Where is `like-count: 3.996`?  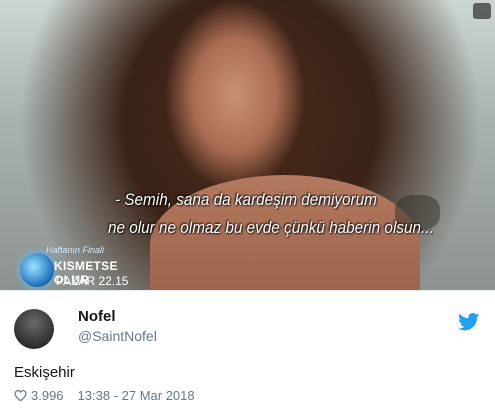 like-count: 3.996 is located at coordinates (47, 395).